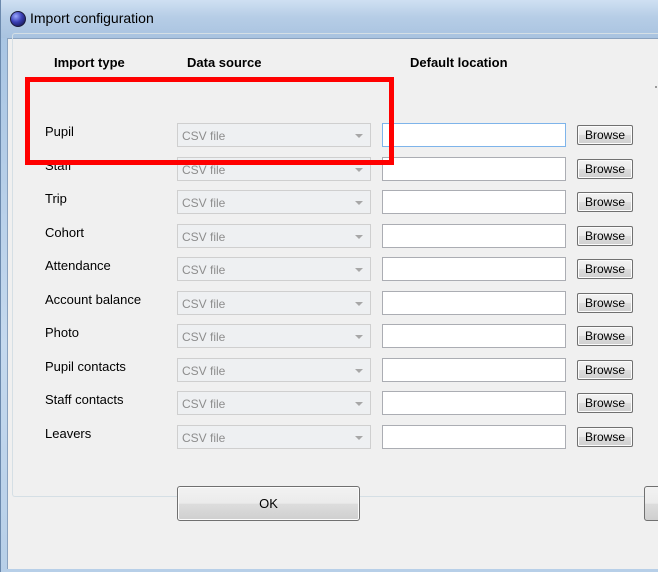  Describe the element at coordinates (56, 198) in the screenshot. I see `import-type-label-trip: Trip` at that location.